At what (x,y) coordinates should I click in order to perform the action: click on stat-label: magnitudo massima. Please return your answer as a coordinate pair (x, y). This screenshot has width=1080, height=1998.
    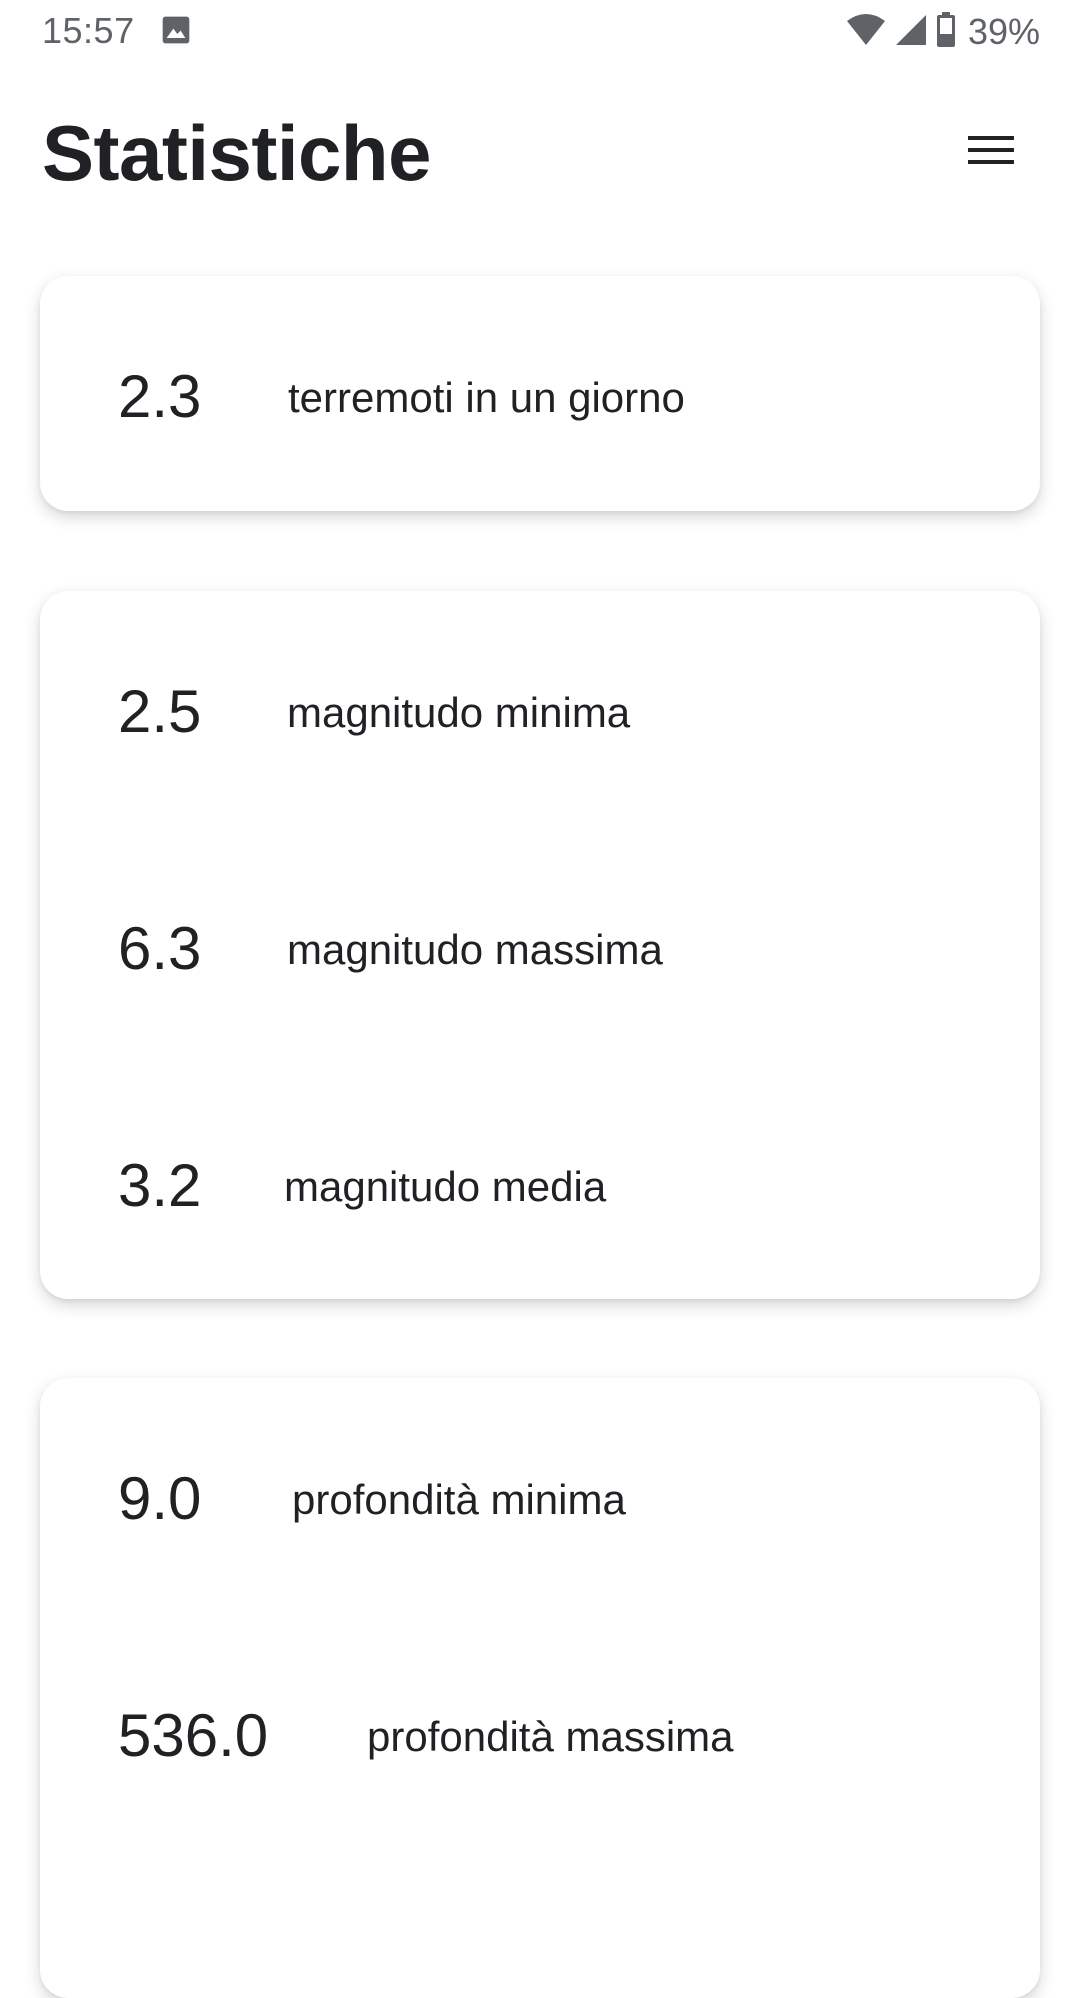
    Looking at the image, I should click on (475, 949).